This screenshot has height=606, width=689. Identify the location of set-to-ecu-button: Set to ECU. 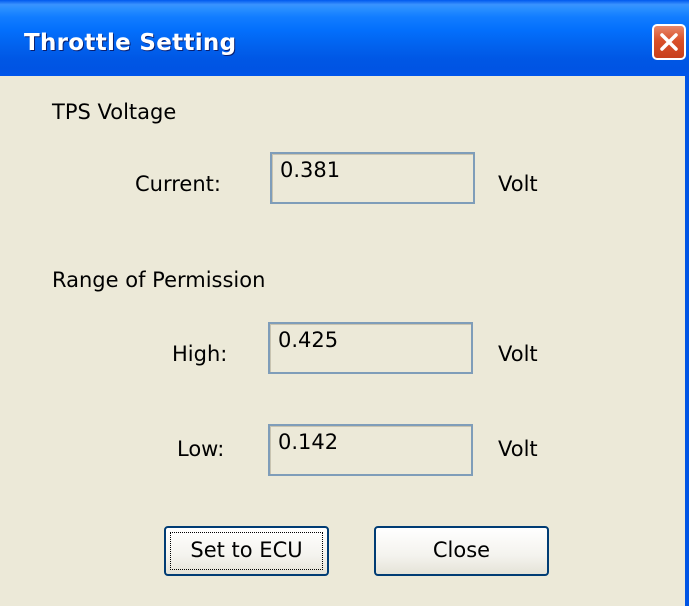
(246, 551).